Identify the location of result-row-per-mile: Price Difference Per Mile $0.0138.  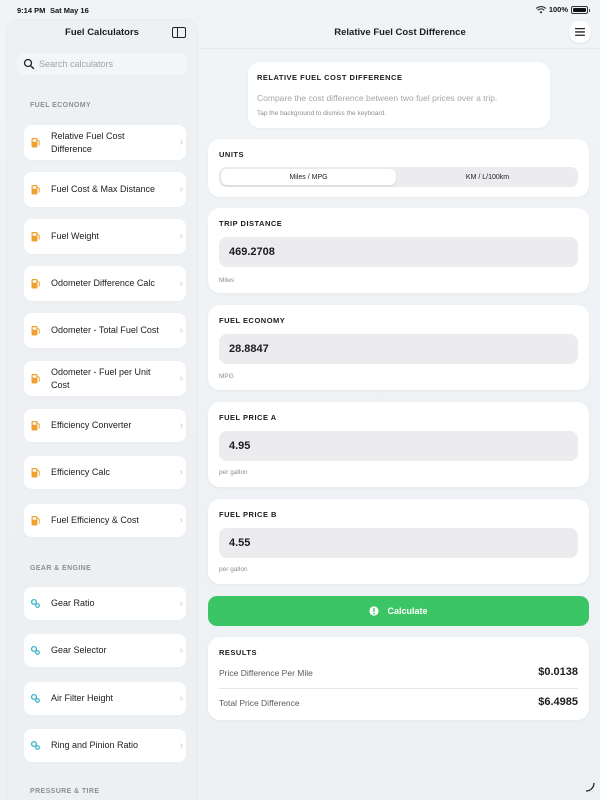
(398, 674).